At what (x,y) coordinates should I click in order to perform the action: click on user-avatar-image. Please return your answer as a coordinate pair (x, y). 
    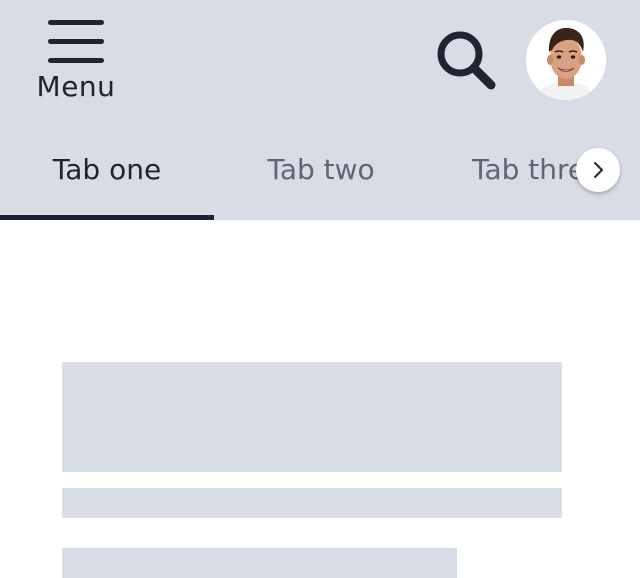
    Looking at the image, I should click on (566, 60).